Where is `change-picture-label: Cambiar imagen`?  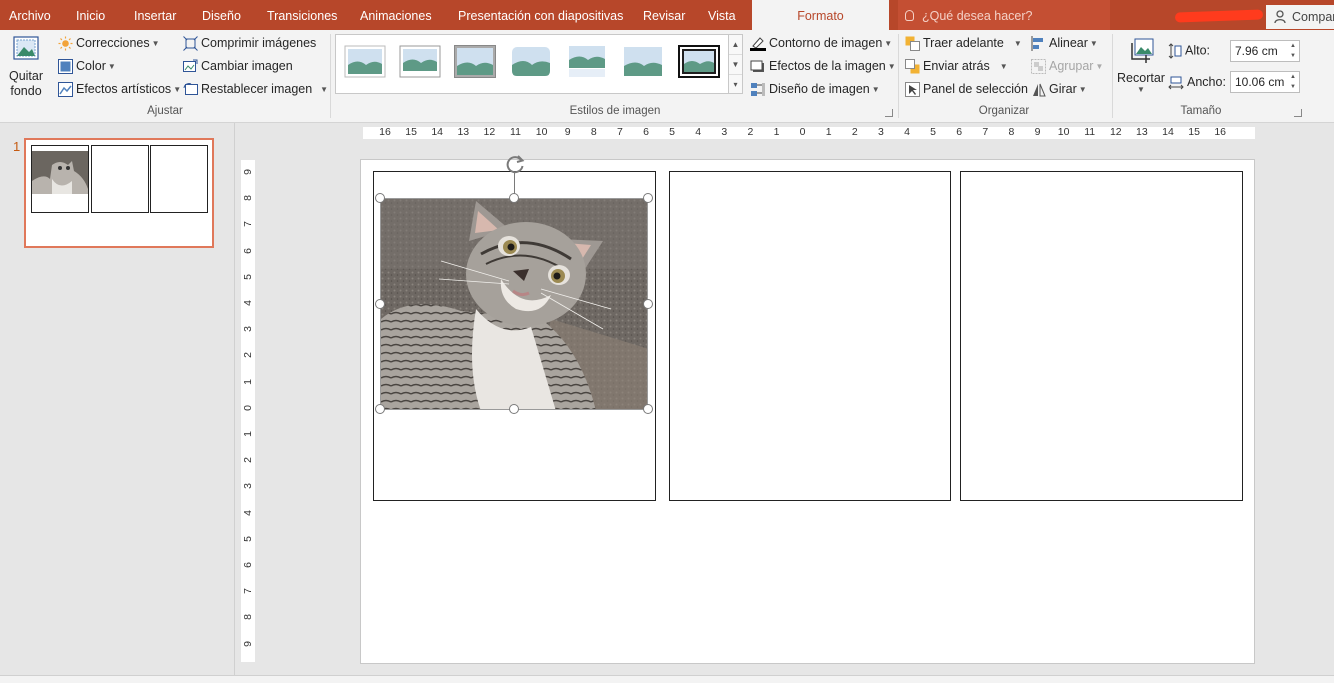
change-picture-label: Cambiar imagen is located at coordinates (247, 66).